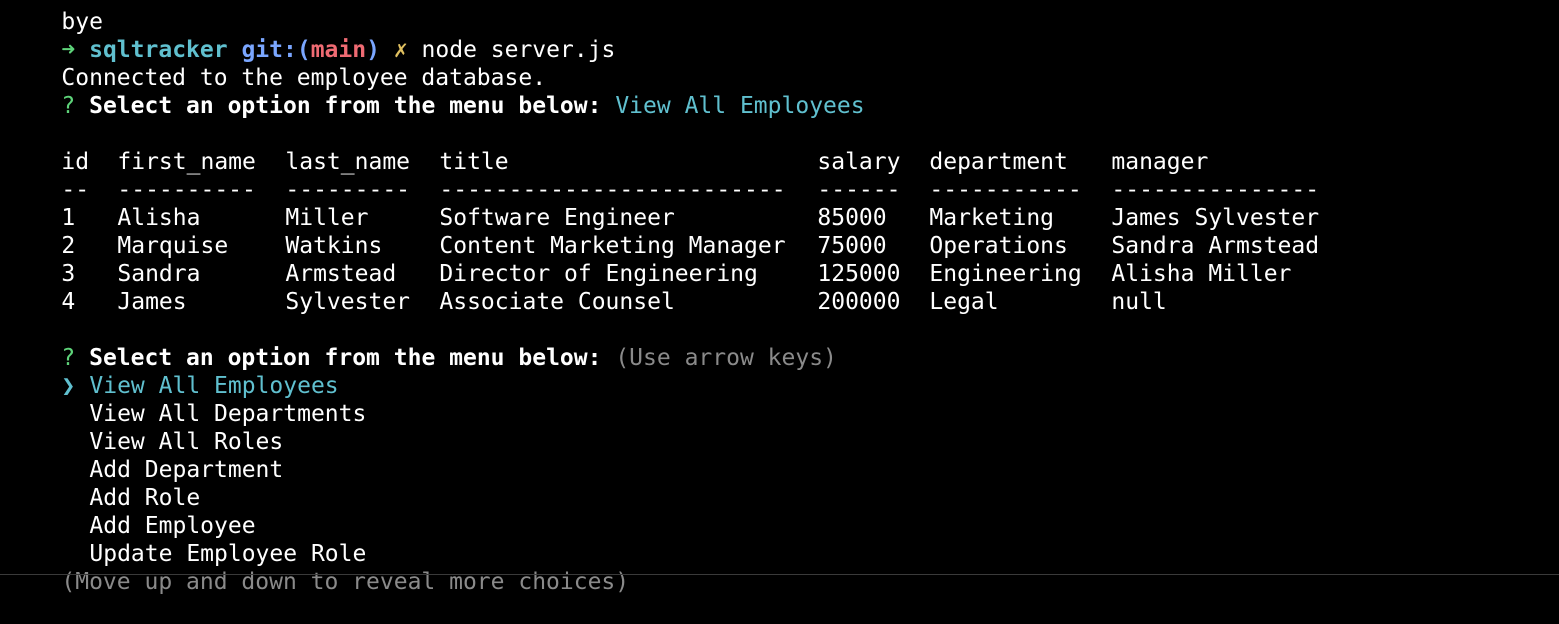 Image resolution: width=1559 pixels, height=624 pixels. I want to click on cell-manager: Alisha Miller, so click(1201, 274).